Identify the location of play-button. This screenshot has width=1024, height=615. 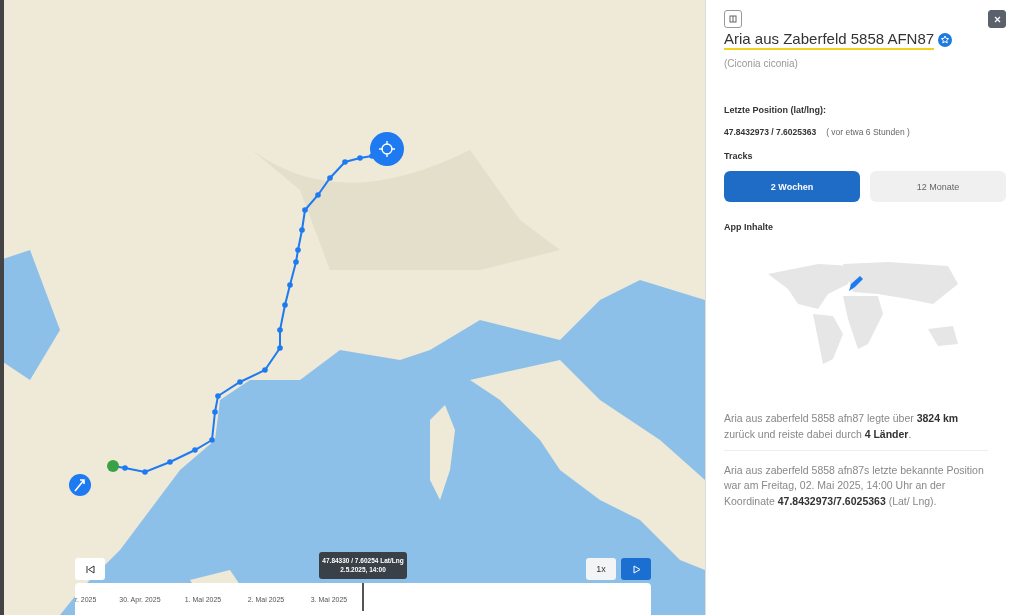
(636, 569).